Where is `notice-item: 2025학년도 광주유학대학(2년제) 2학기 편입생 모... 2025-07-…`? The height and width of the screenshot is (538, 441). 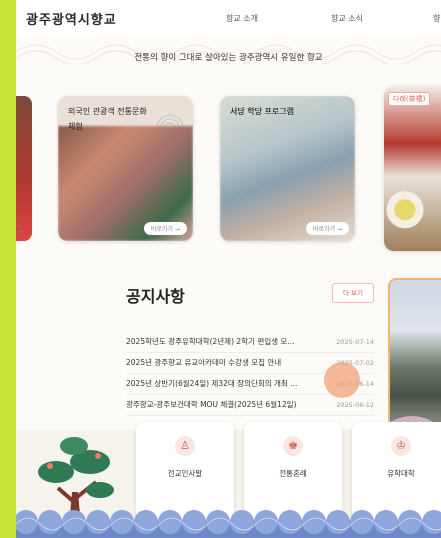 notice-item: 2025학년도 광주유학대학(2년제) 2학기 편입생 모... 2025-07-… is located at coordinates (250, 342).